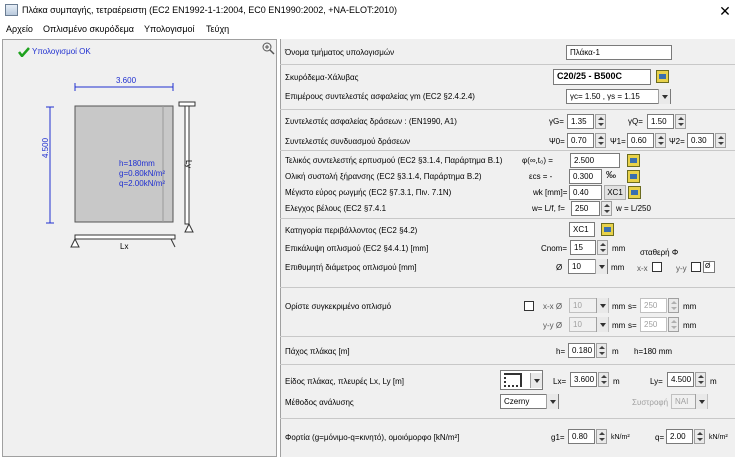 The image size is (735, 459). I want to click on method-value: Czerny, so click(517, 401).